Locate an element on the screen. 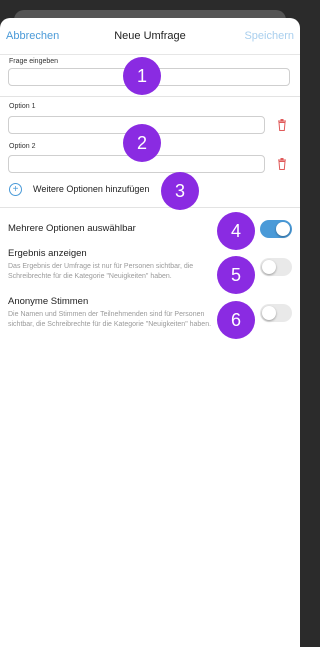  setting-multiple-options-title: Mehrere Optionen auswählbar is located at coordinates (72, 228).